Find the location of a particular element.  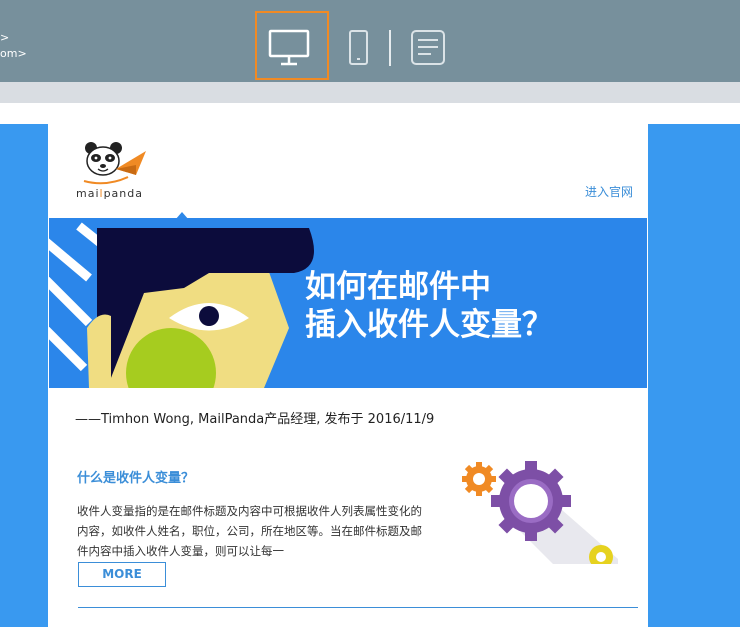

toolbar-subbar is located at coordinates (370, 92).